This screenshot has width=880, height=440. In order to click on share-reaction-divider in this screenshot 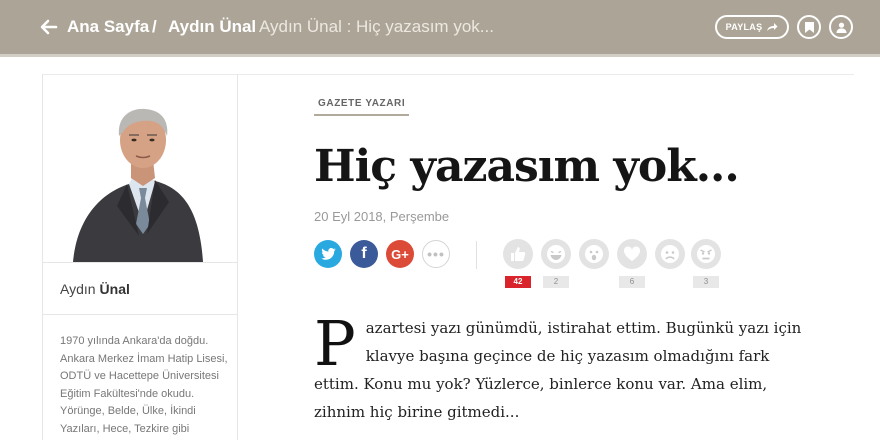, I will do `click(476, 255)`.